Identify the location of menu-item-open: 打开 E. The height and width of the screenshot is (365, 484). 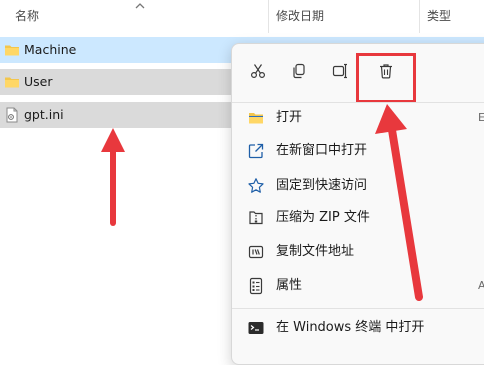
(358, 118).